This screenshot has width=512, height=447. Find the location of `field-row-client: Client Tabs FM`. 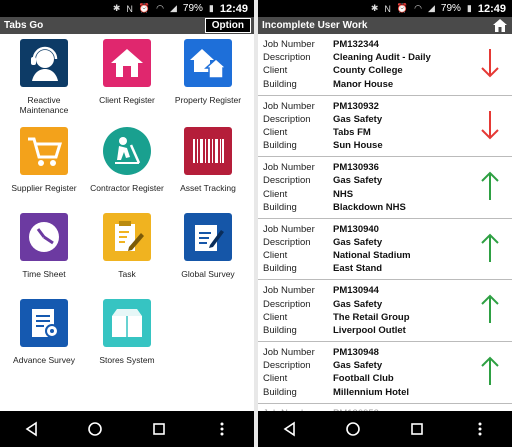

field-row-client: Client Tabs FM is located at coordinates (387, 132).